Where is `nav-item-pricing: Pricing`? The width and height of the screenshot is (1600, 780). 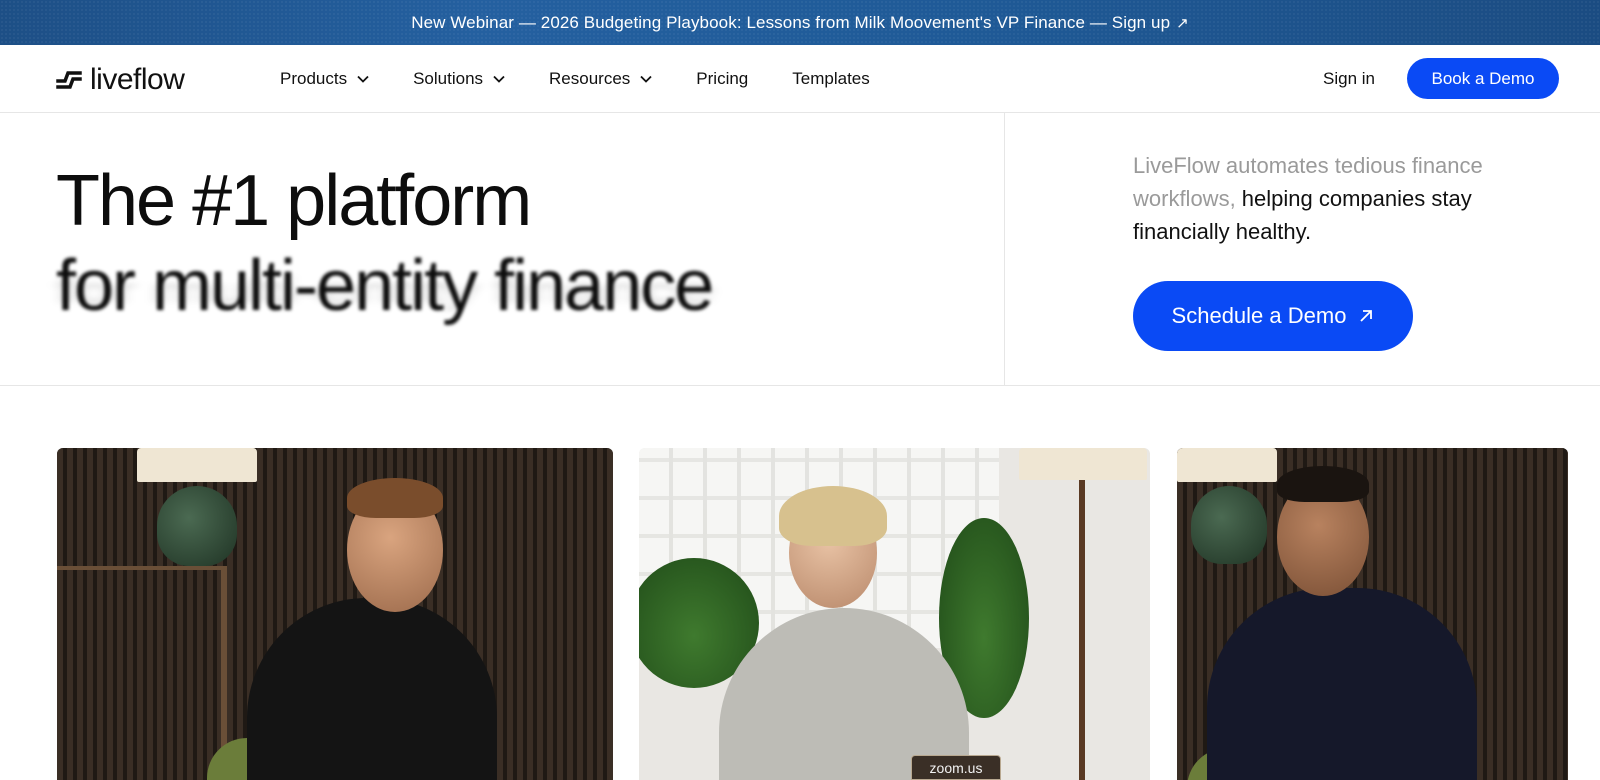 nav-item-pricing: Pricing is located at coordinates (722, 79).